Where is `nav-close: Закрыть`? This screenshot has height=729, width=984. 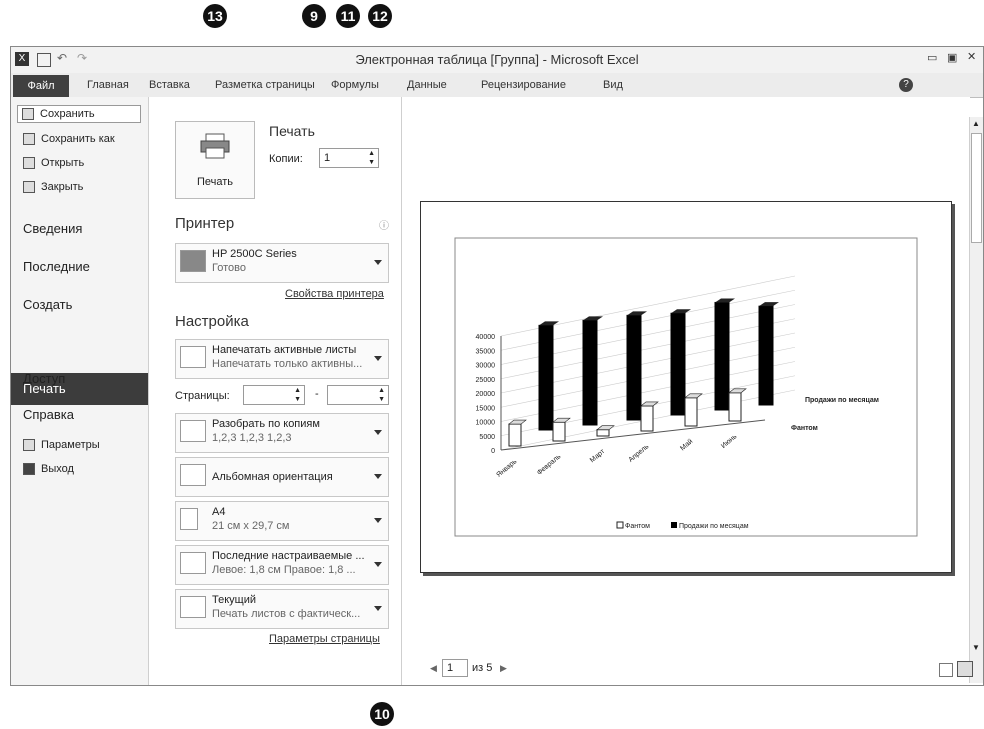
nav-close: Закрыть is located at coordinates (53, 187).